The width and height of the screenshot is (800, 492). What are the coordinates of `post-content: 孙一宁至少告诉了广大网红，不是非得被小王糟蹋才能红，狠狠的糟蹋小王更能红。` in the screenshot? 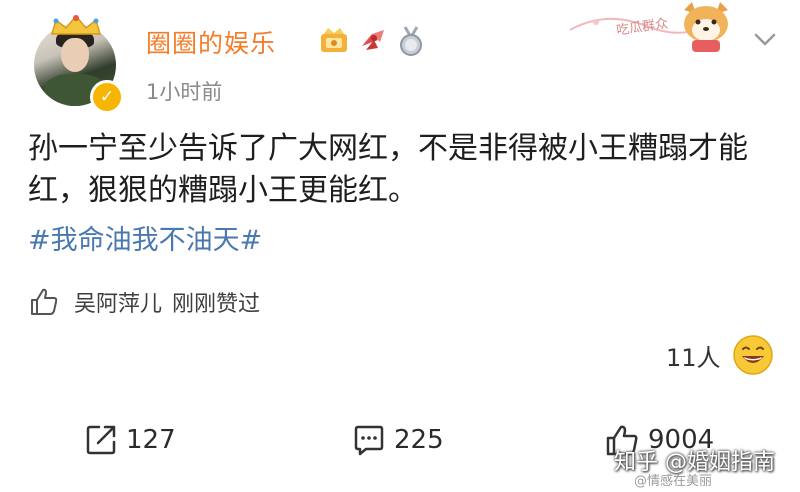 It's located at (388, 169).